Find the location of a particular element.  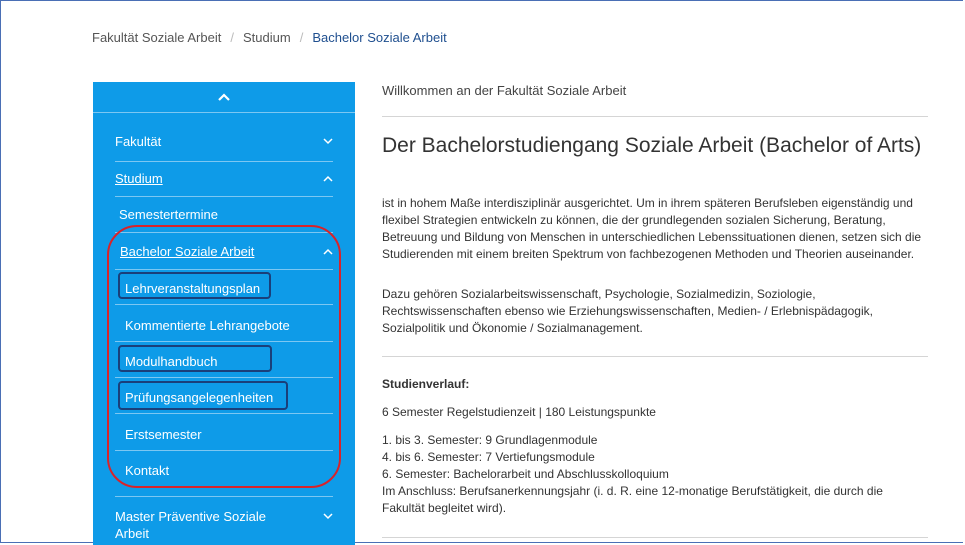

sidebar-collapse-button is located at coordinates (224, 97).